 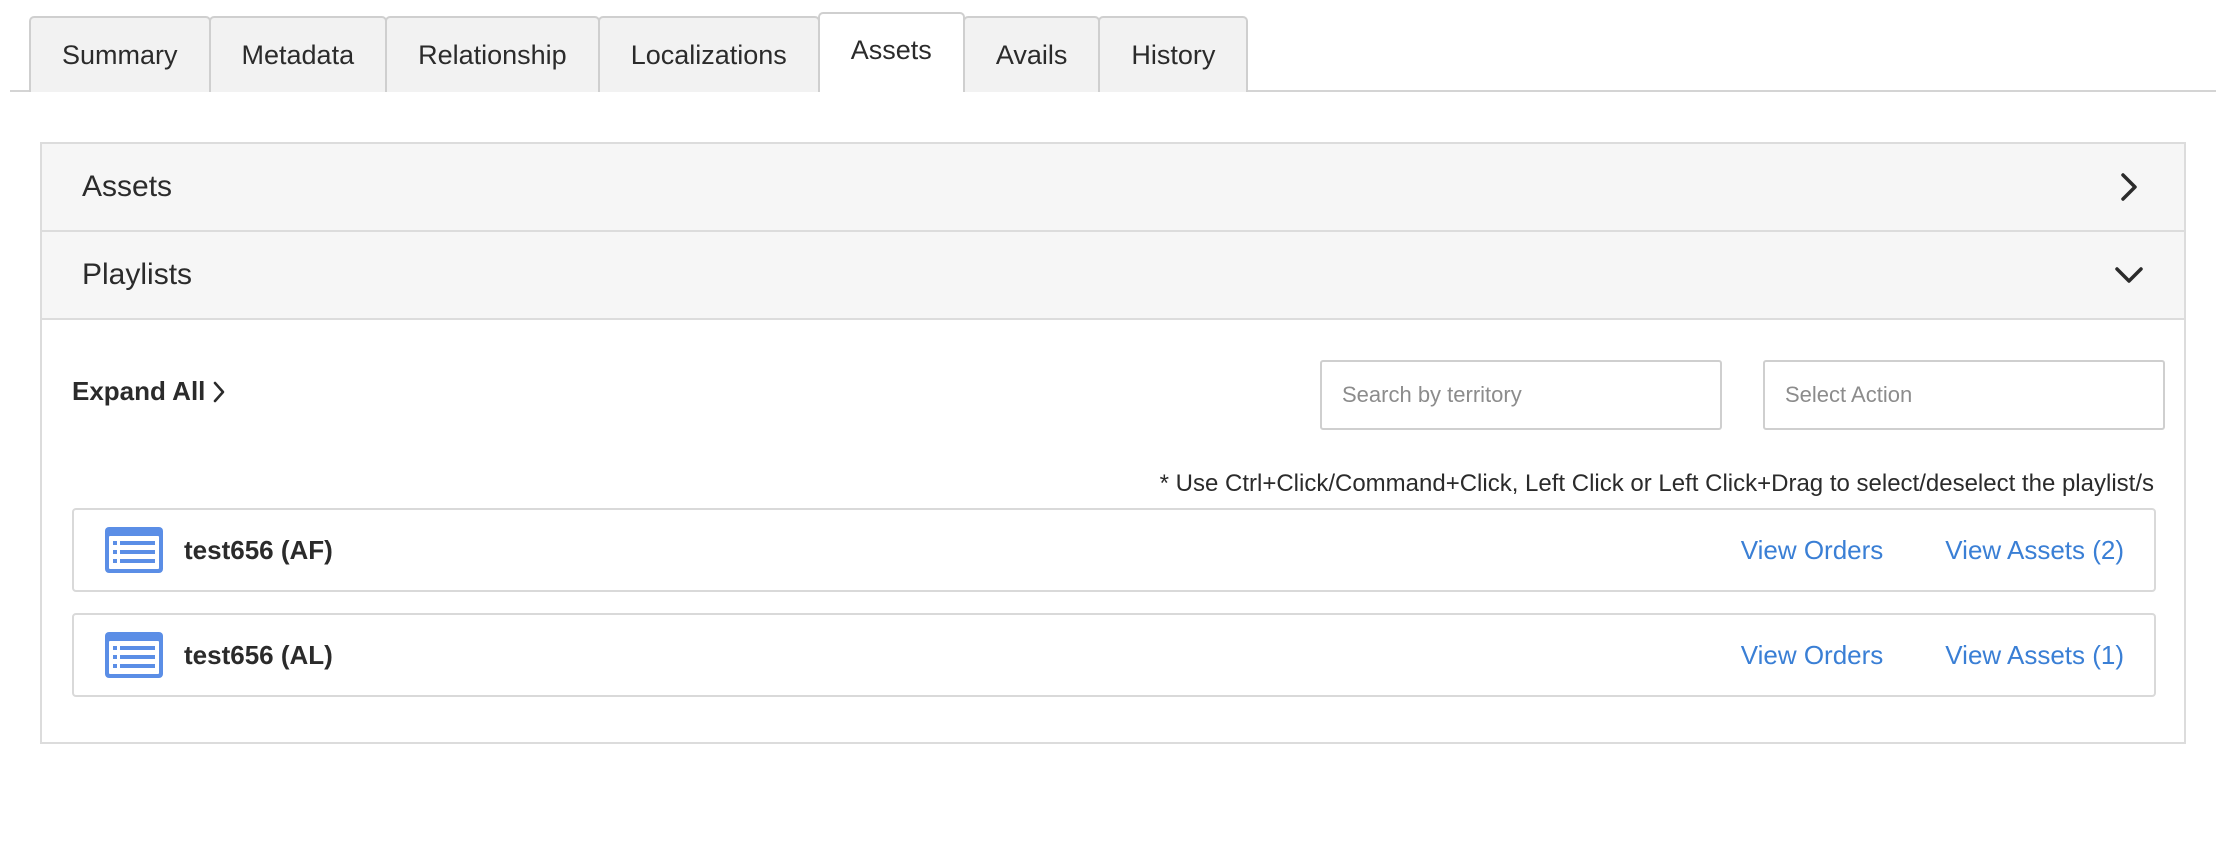 What do you see at coordinates (1964, 395) in the screenshot?
I see `select-action-dropdown: Select Action` at bounding box center [1964, 395].